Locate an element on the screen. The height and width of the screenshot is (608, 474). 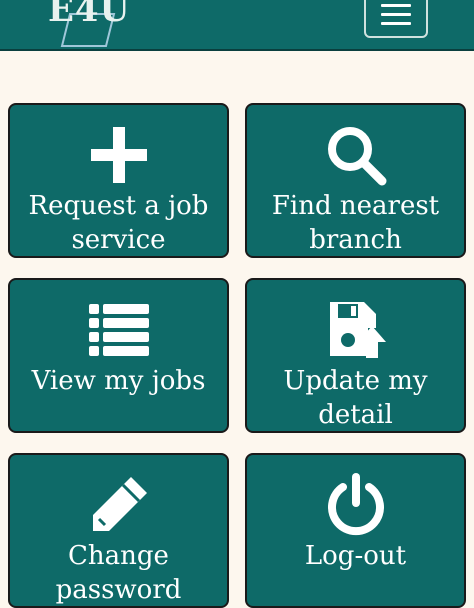
tile-label-line-2: service is located at coordinates (118, 240).